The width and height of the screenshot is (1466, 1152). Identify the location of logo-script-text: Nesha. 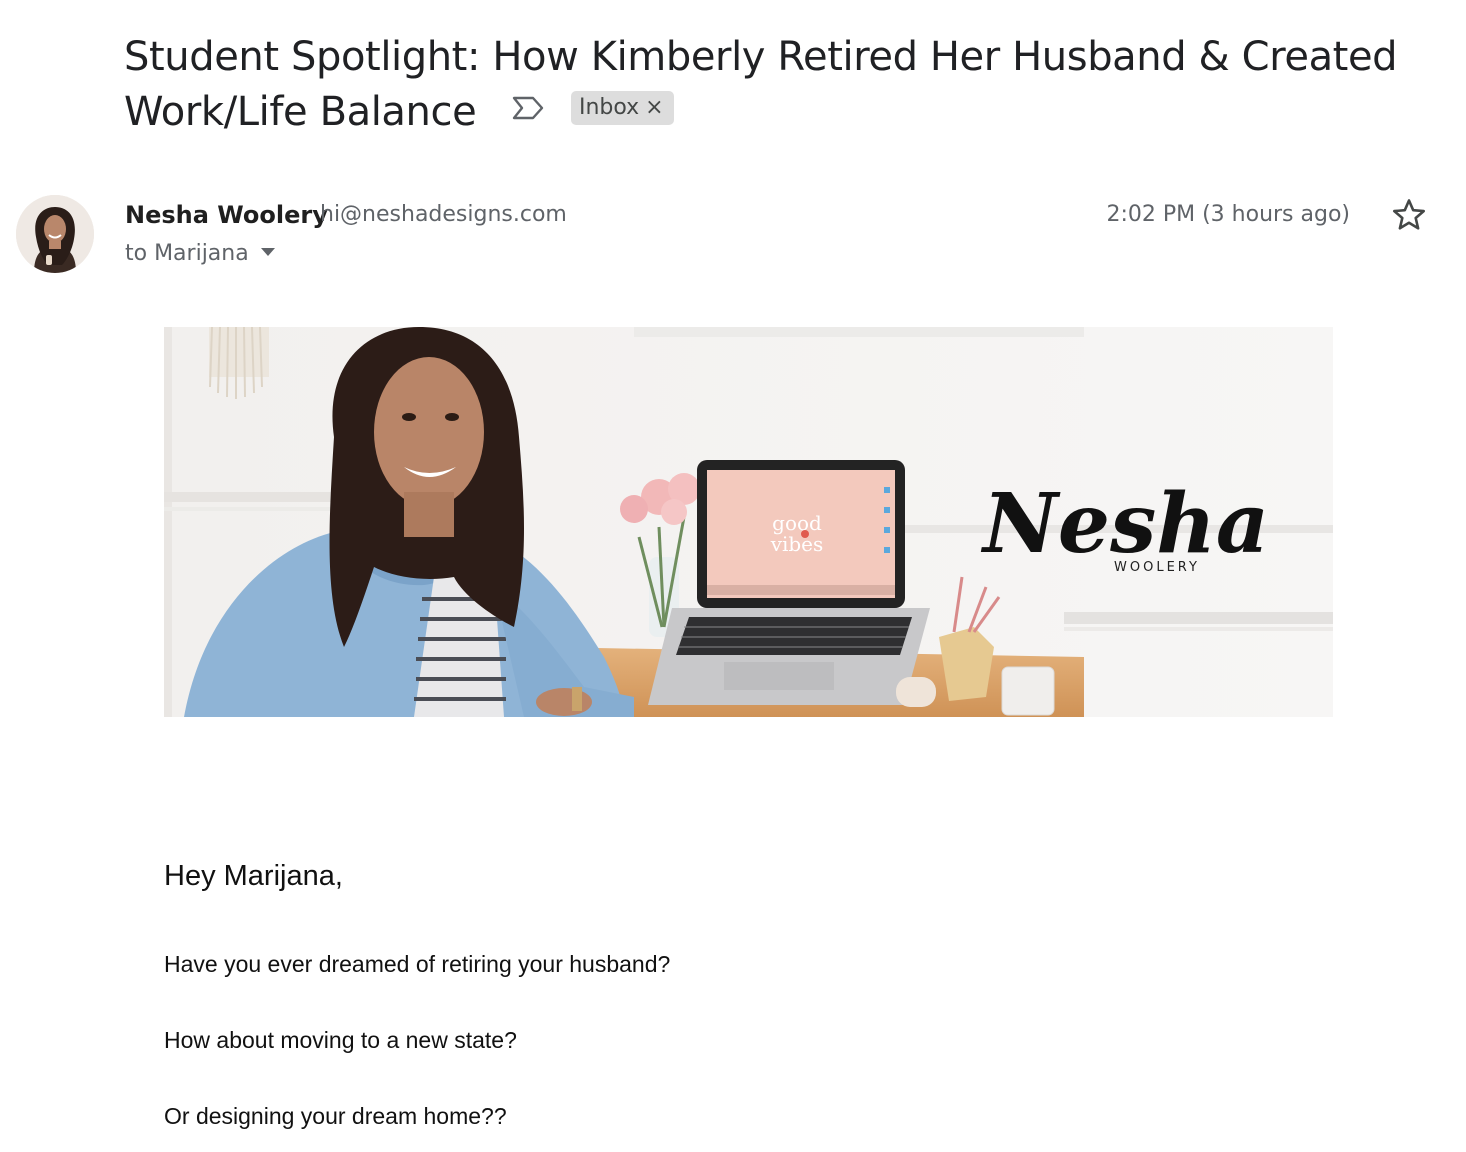
(1124, 524).